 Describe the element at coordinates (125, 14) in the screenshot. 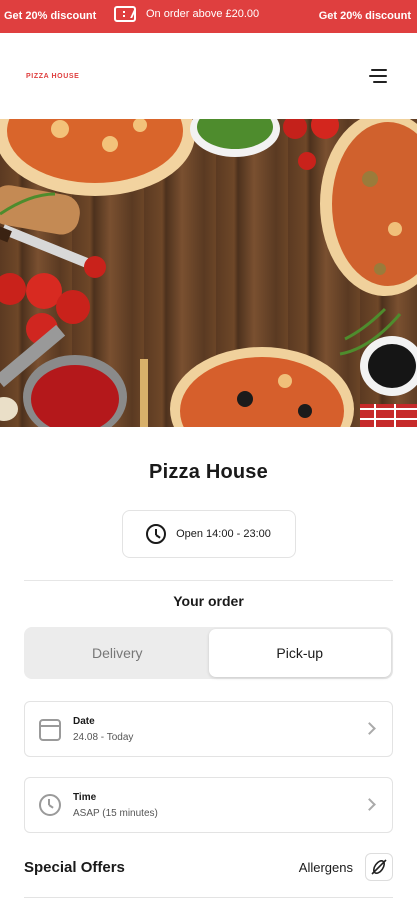

I see `ticket-icon` at that location.